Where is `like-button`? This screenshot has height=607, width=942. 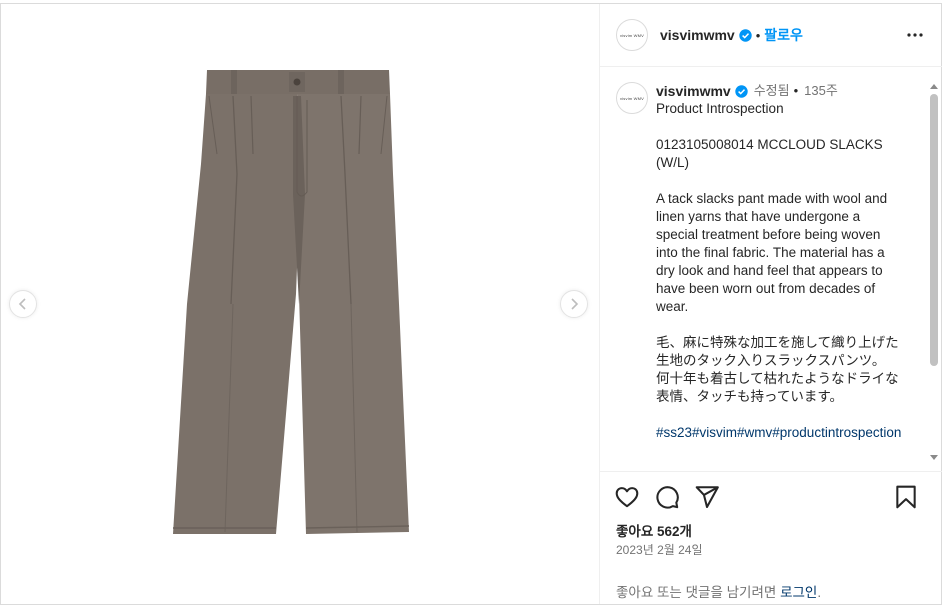
like-button is located at coordinates (627, 499).